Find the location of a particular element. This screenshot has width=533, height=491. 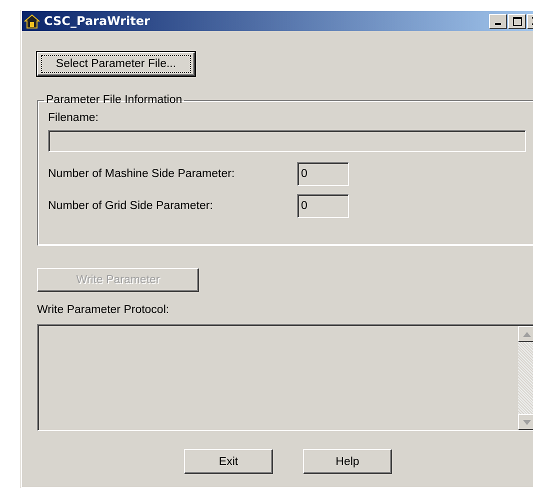

group-title: Parameter File Information is located at coordinates (114, 100).